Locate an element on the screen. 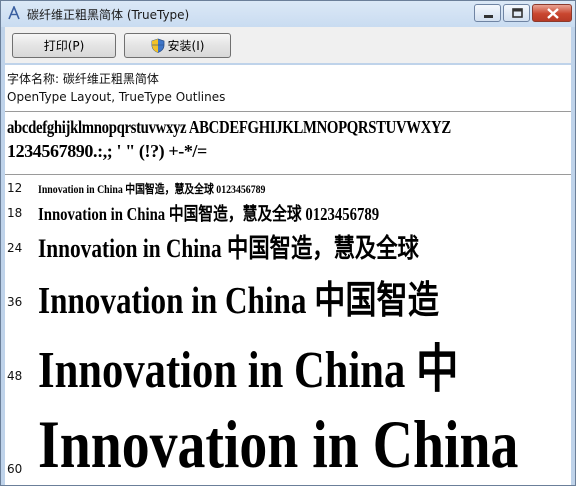 This screenshot has width=576, height=486. maximize-button is located at coordinates (516, 13).